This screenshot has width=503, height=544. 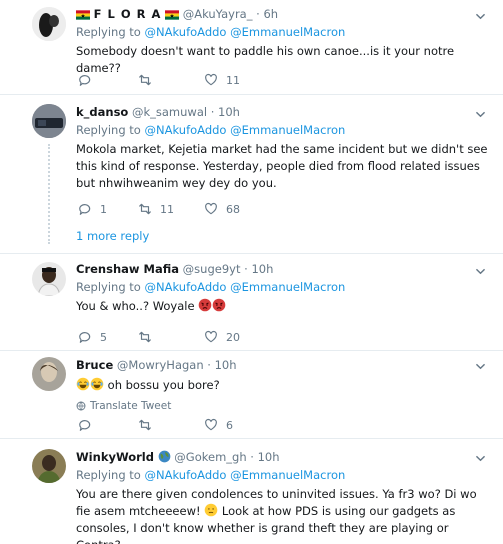 What do you see at coordinates (102, 112) in the screenshot?
I see `display-name: k_danso` at bounding box center [102, 112].